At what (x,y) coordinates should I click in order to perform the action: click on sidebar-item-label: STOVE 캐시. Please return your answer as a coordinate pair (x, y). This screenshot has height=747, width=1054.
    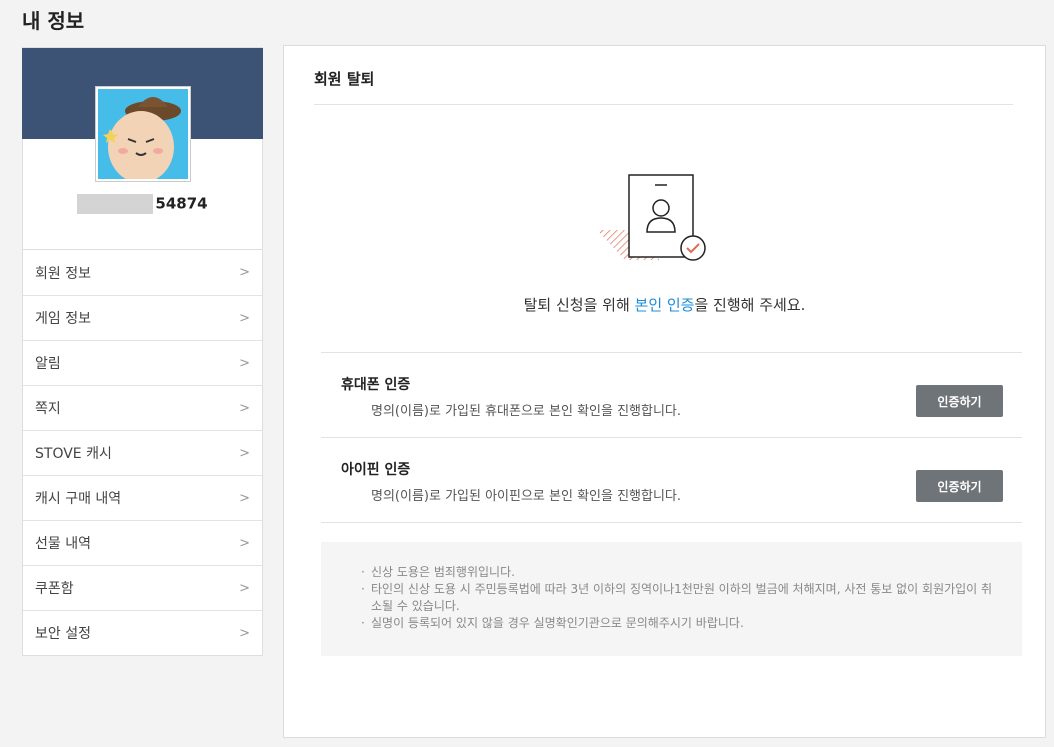
    Looking at the image, I should click on (73, 454).